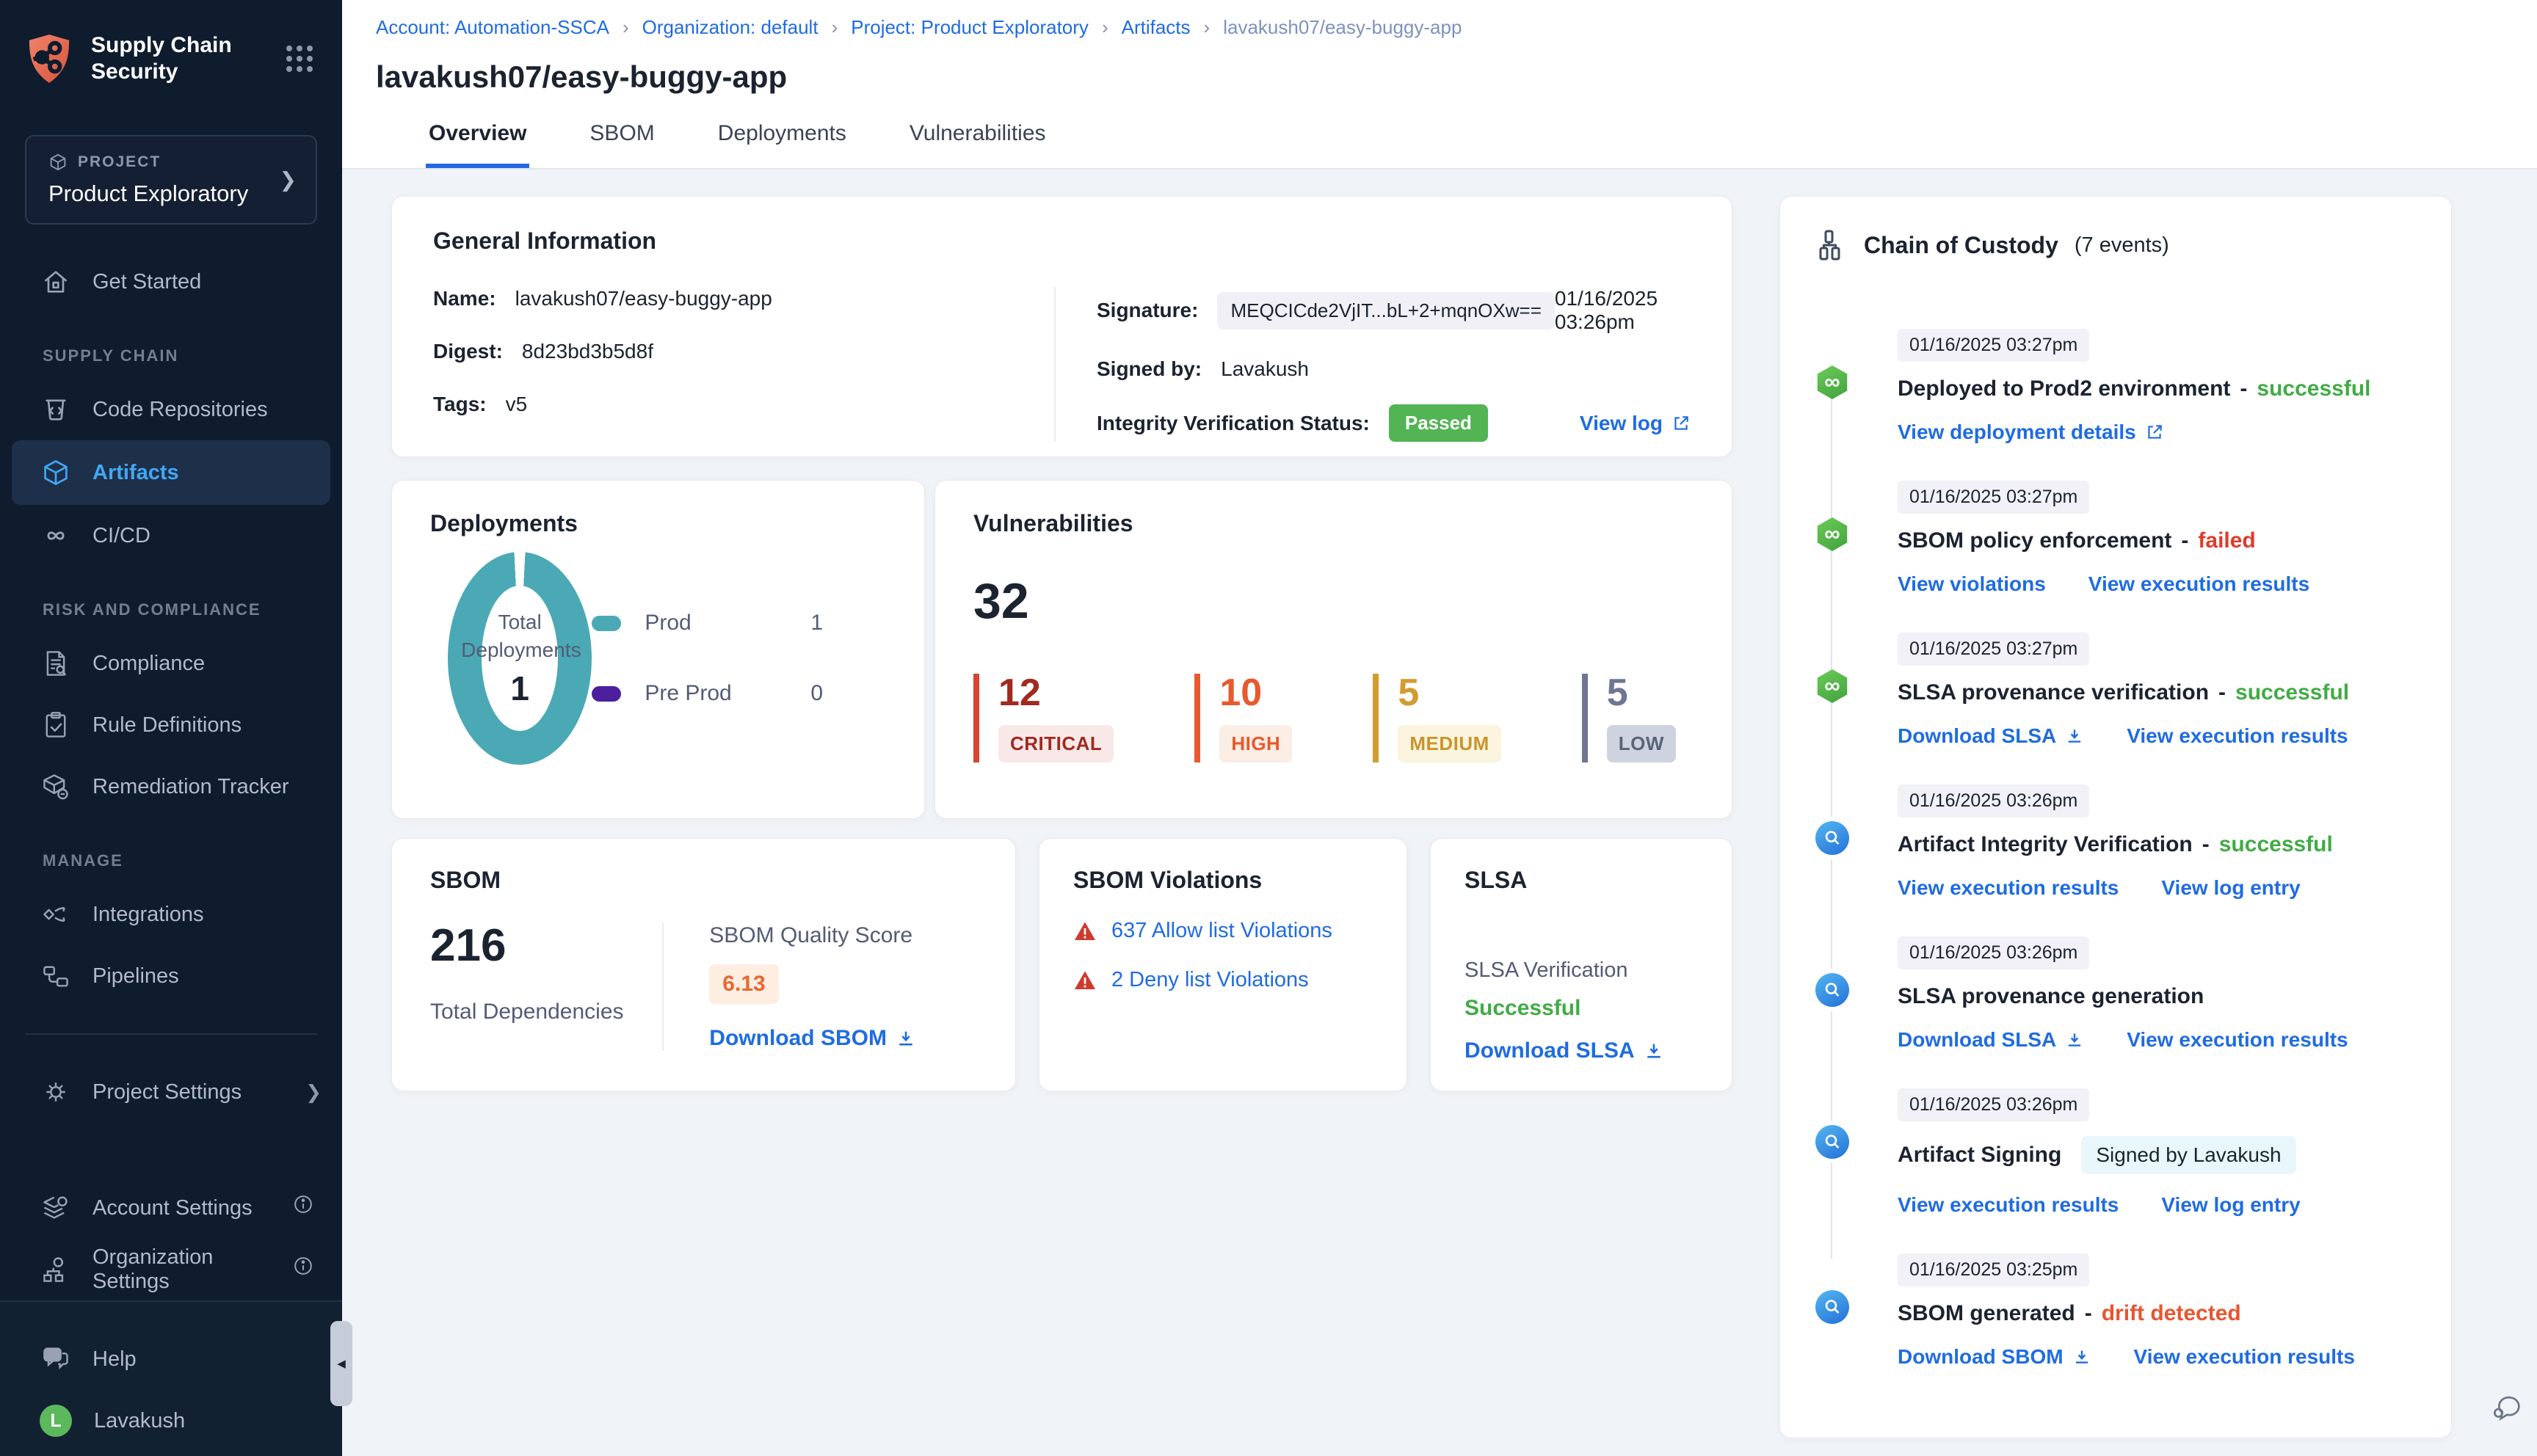  What do you see at coordinates (299, 59) in the screenshot?
I see `module-grid-icon` at bounding box center [299, 59].